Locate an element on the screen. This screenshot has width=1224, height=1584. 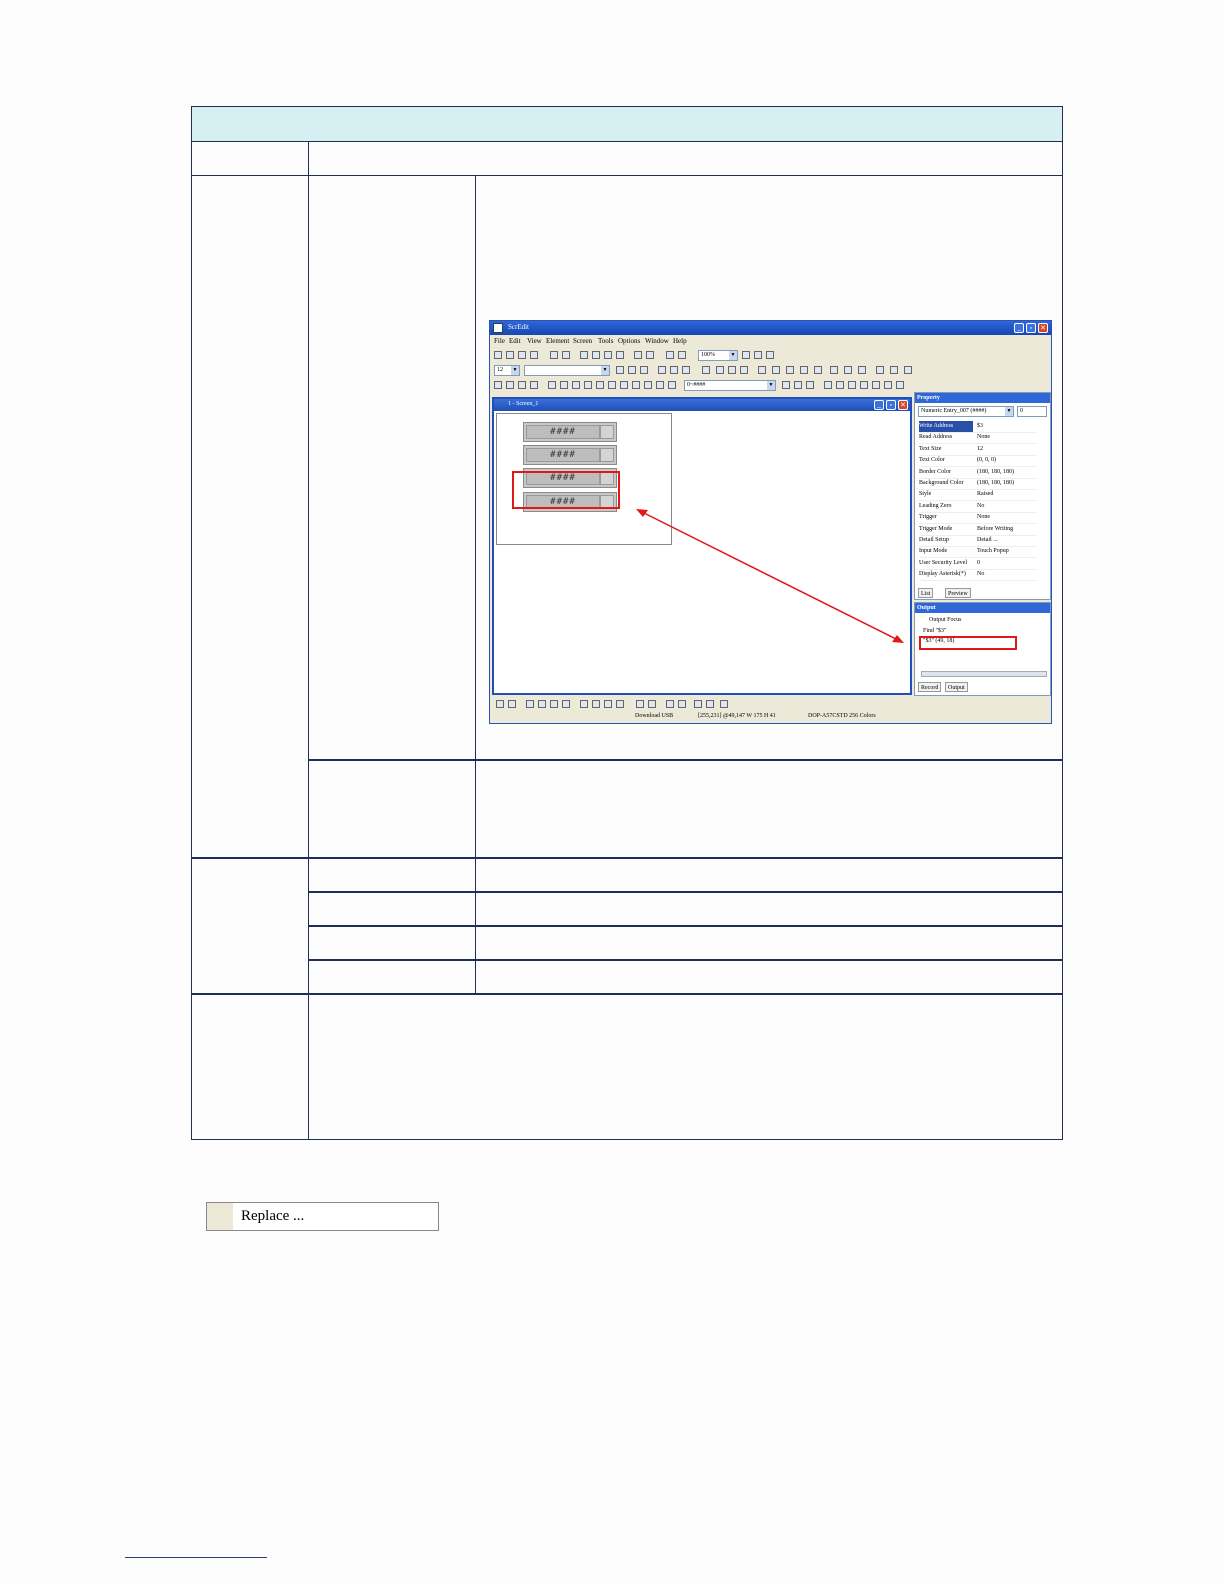
toolbar-layout is located at coordinates (770, 704).